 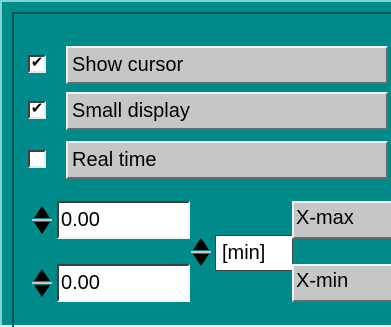 What do you see at coordinates (227, 65) in the screenshot?
I see `show-cursor-label: Show cursor` at bounding box center [227, 65].